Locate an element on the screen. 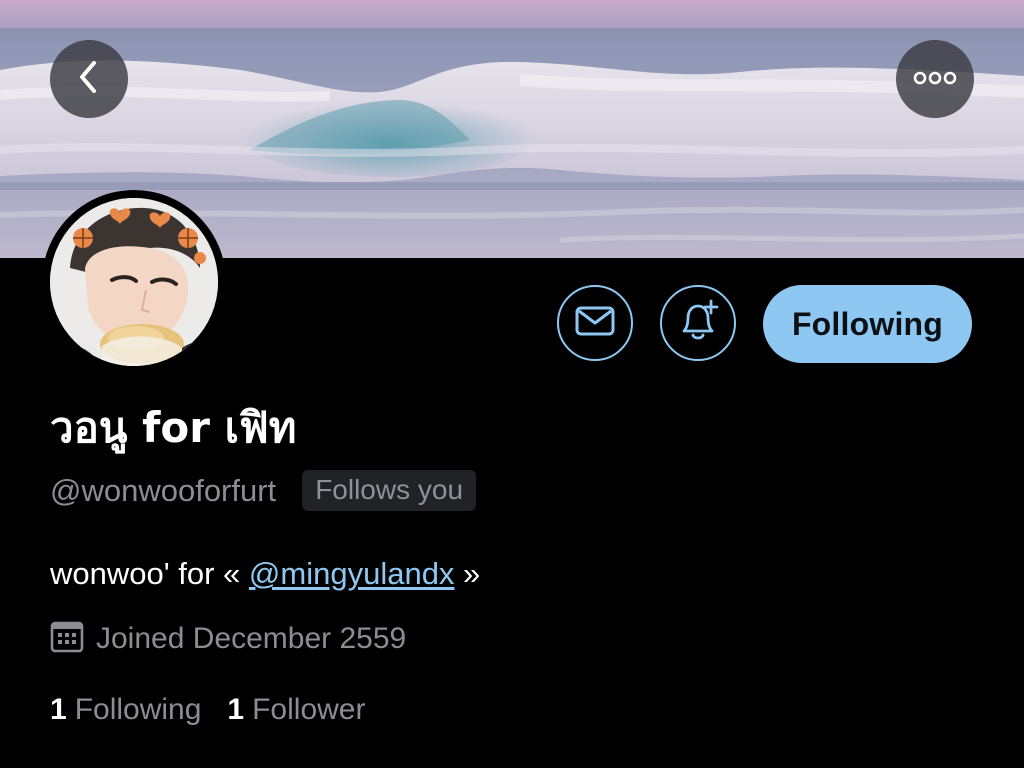  back-button is located at coordinates (89, 79).